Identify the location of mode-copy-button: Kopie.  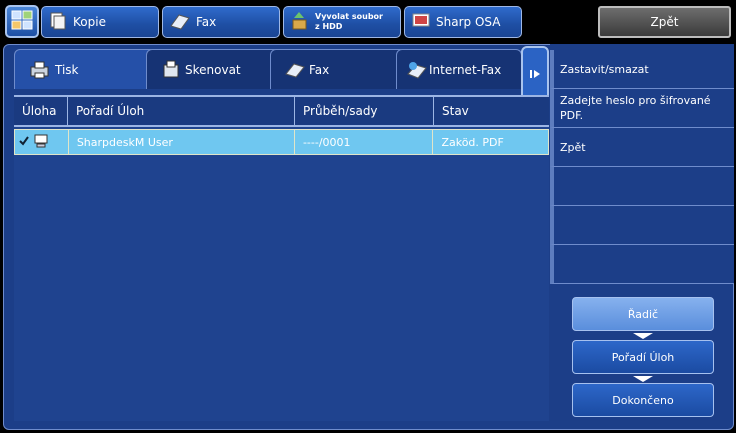
(100, 22).